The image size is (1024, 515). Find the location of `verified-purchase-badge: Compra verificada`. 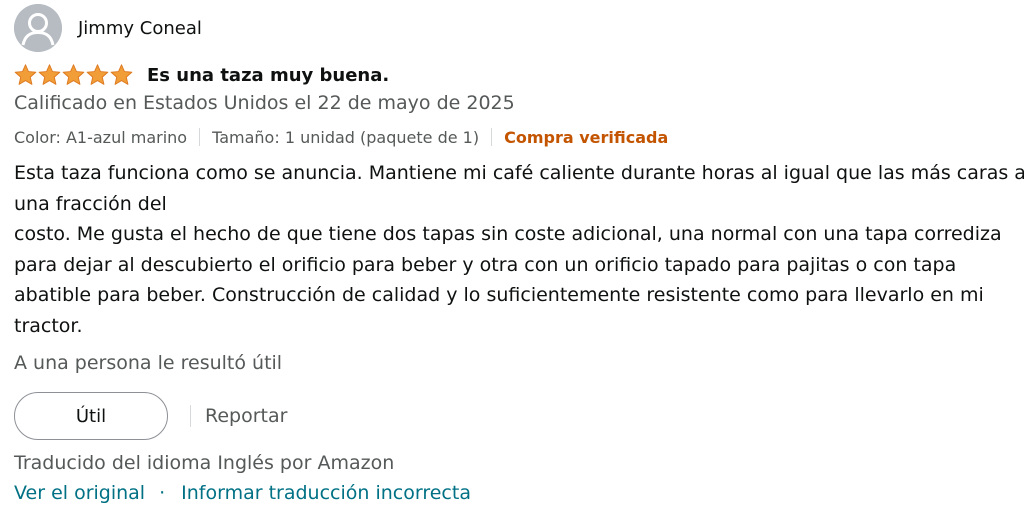

verified-purchase-badge: Compra verificada is located at coordinates (586, 137).